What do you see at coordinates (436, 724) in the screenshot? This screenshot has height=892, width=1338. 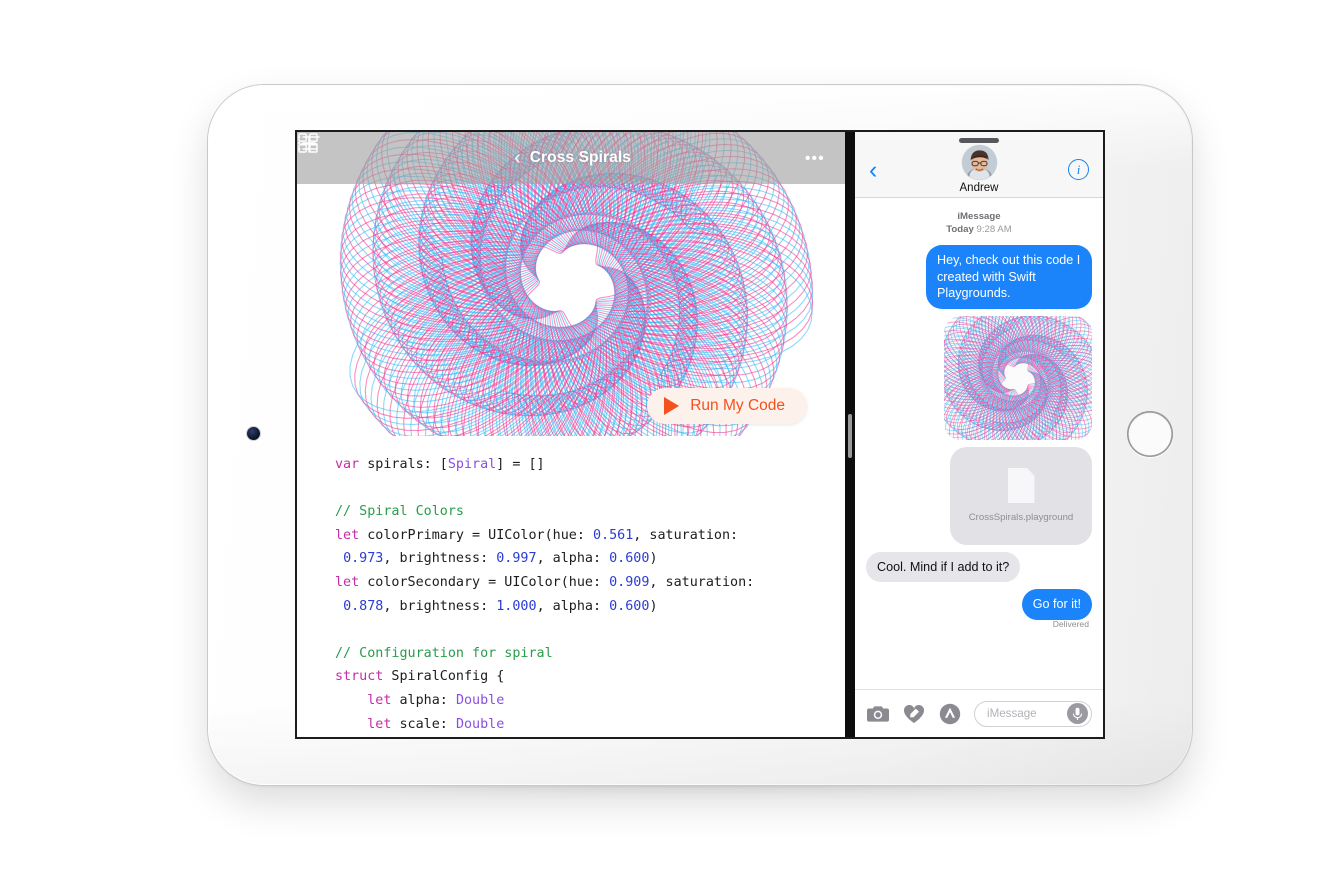 I see `code-line: let scale: Double` at bounding box center [436, 724].